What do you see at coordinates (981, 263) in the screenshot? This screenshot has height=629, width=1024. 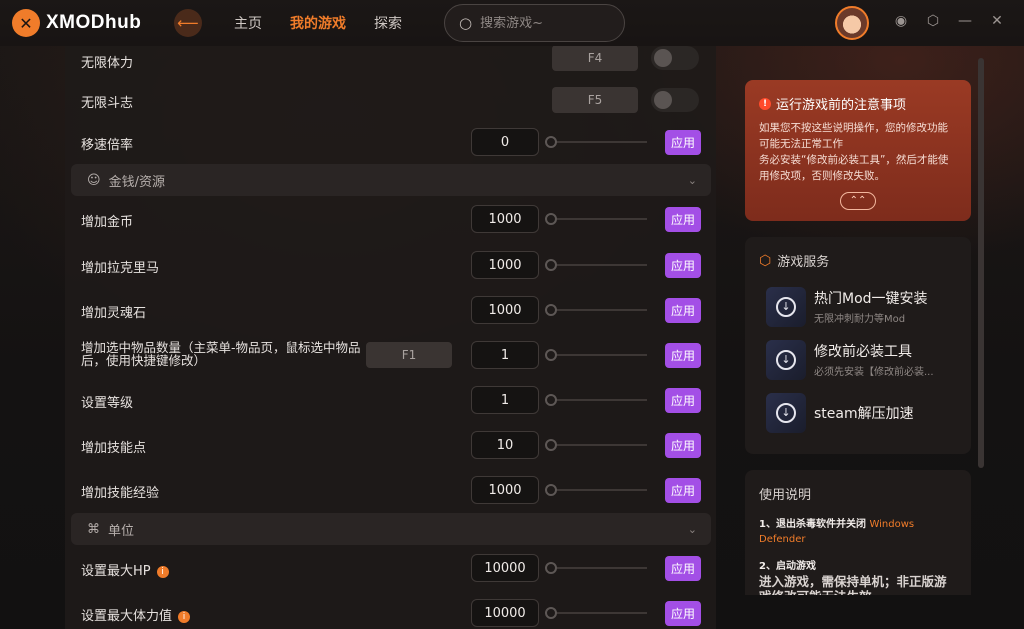 I see `scrollbar` at bounding box center [981, 263].